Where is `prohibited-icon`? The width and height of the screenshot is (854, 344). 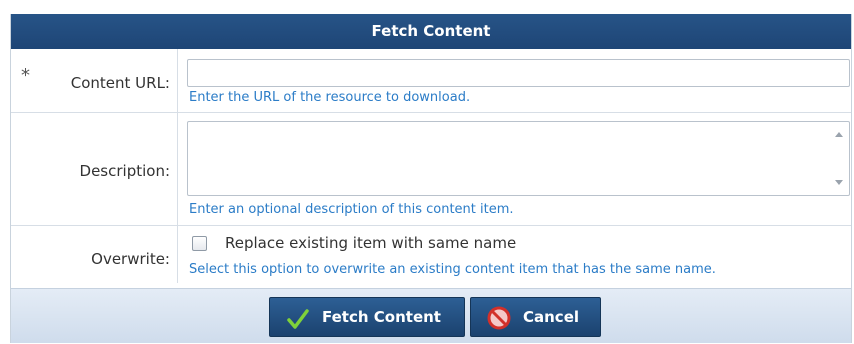 prohibited-icon is located at coordinates (499, 325).